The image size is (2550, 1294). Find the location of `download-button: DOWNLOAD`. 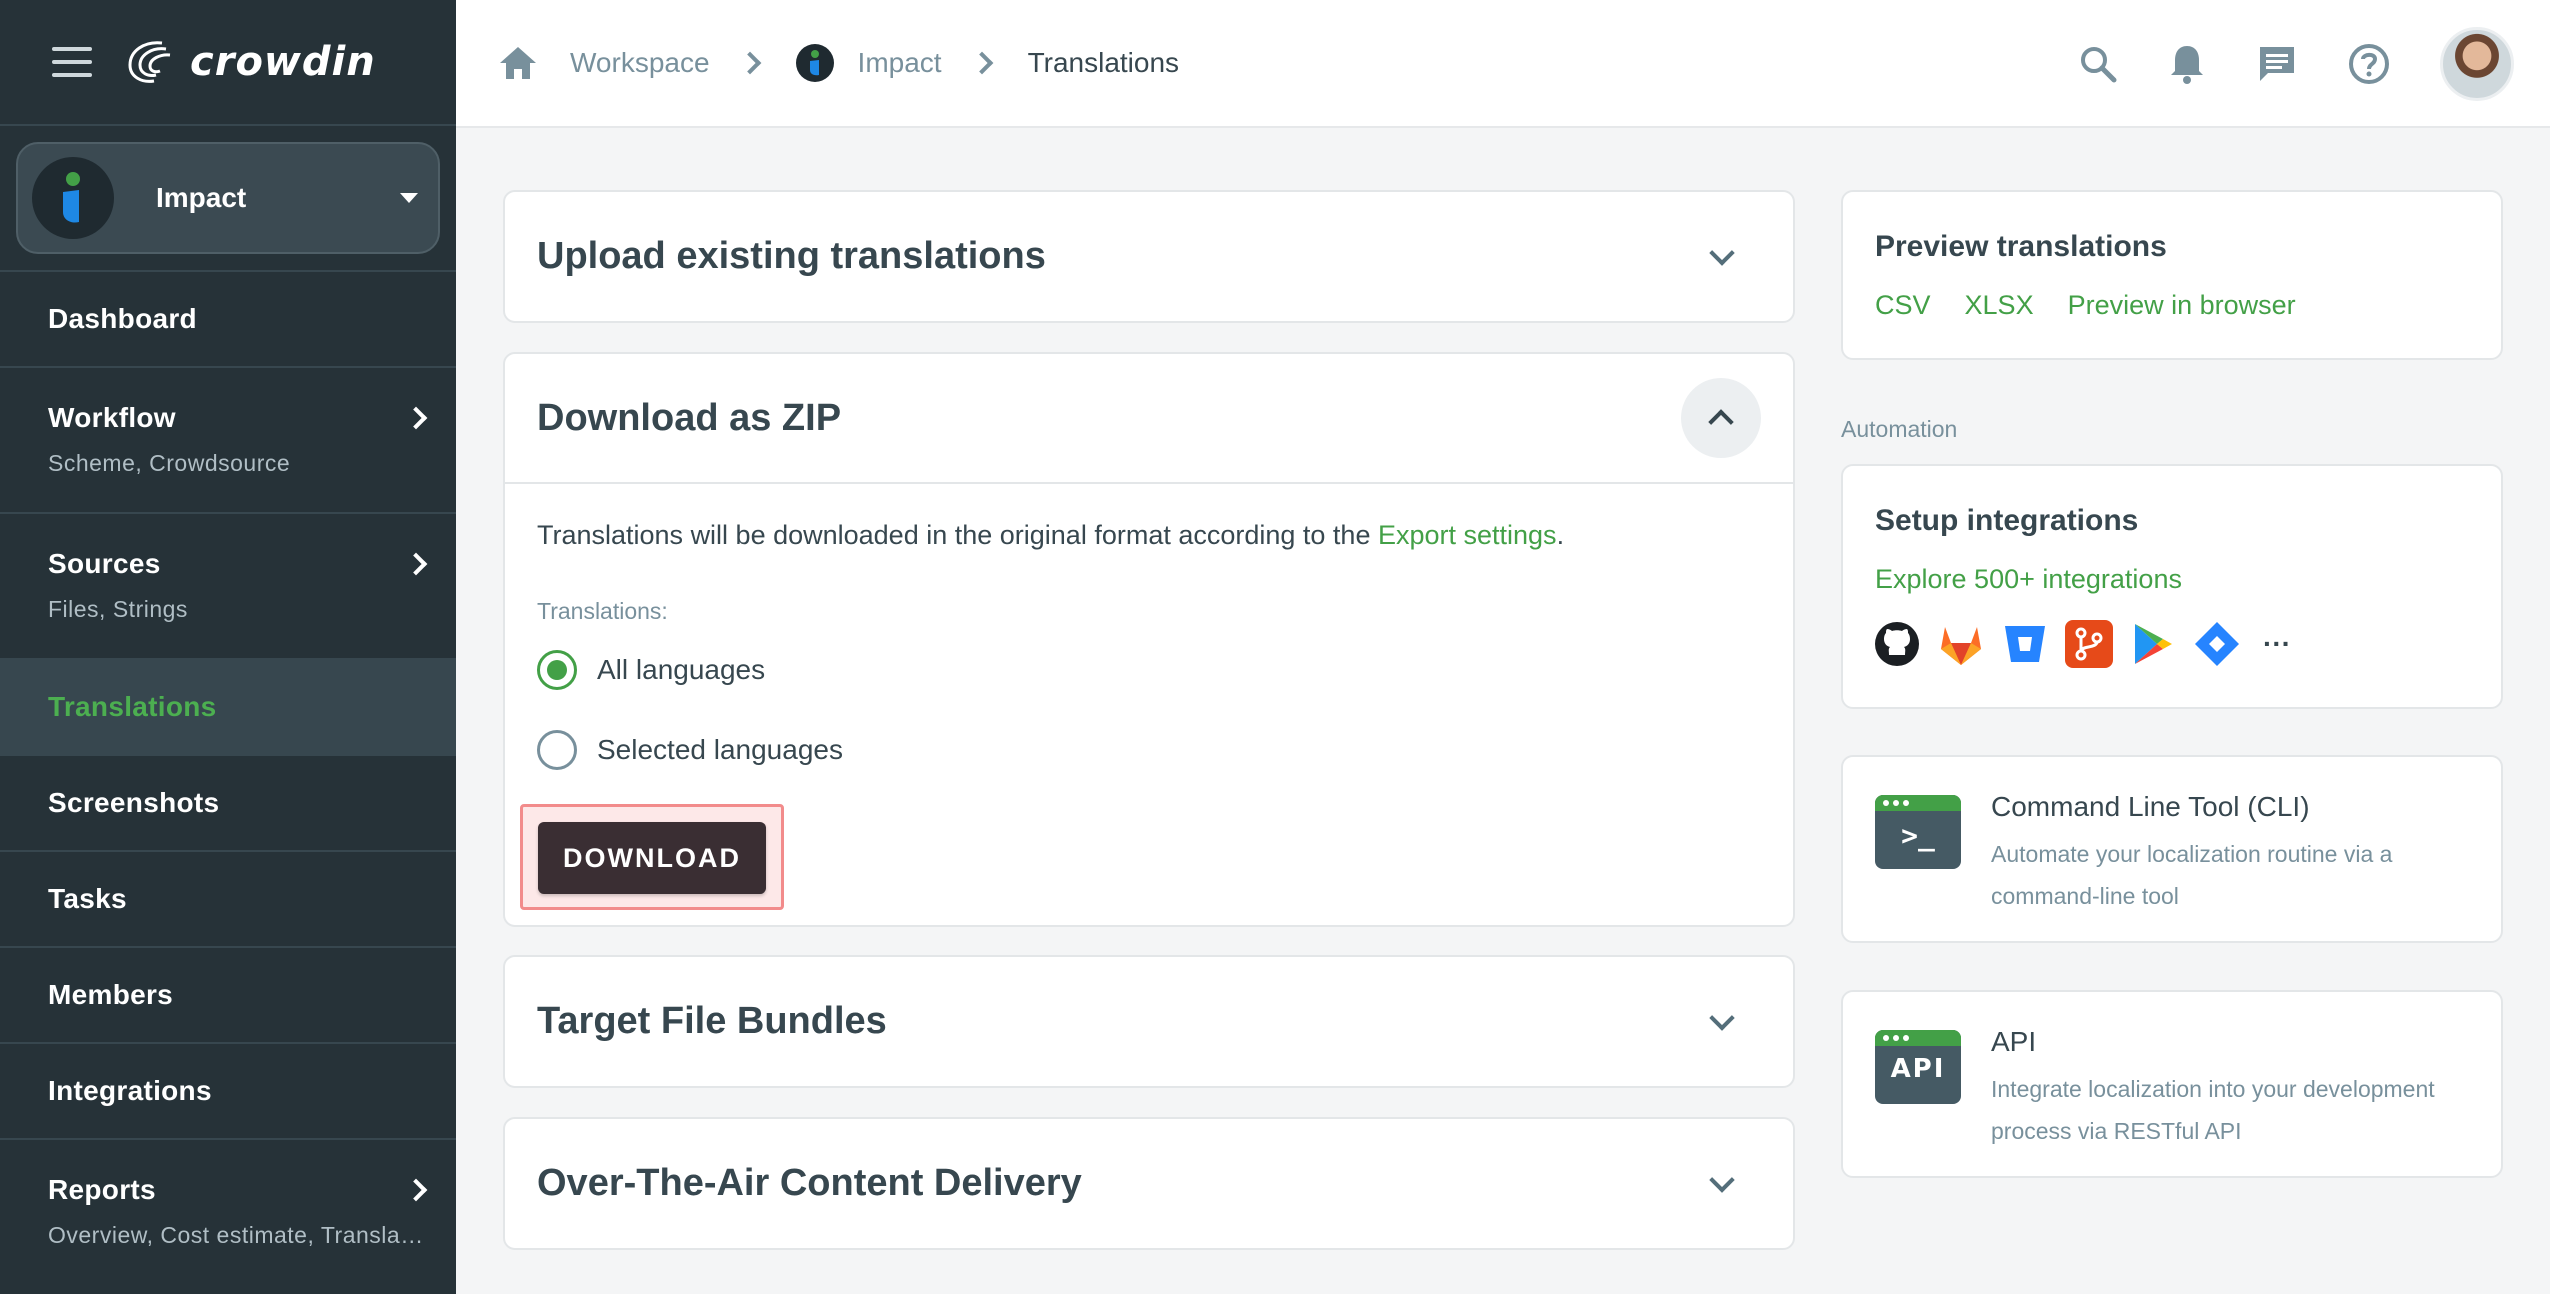

download-button: DOWNLOAD is located at coordinates (652, 858).